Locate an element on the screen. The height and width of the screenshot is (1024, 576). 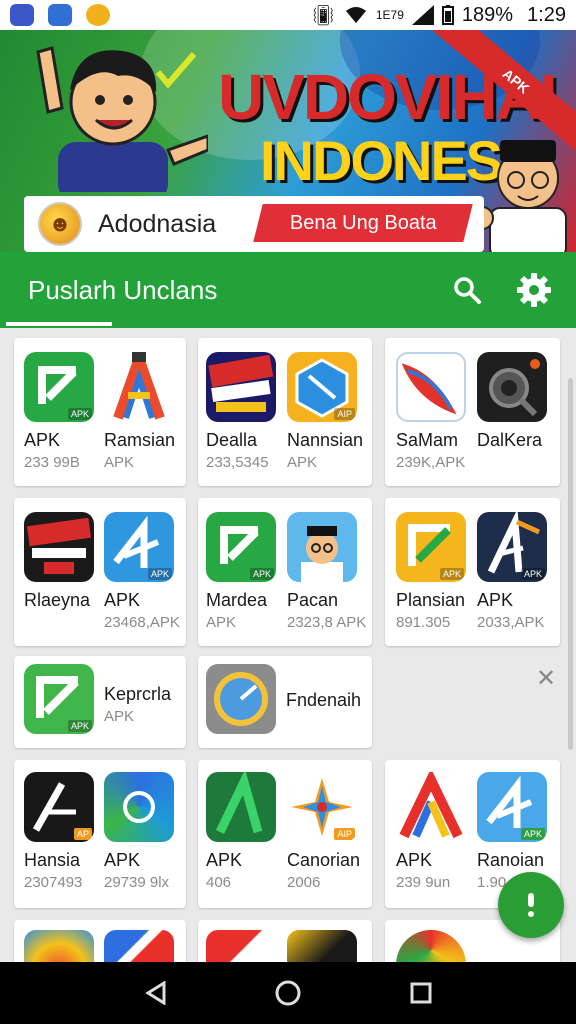
search-icon is located at coordinates (467, 290).